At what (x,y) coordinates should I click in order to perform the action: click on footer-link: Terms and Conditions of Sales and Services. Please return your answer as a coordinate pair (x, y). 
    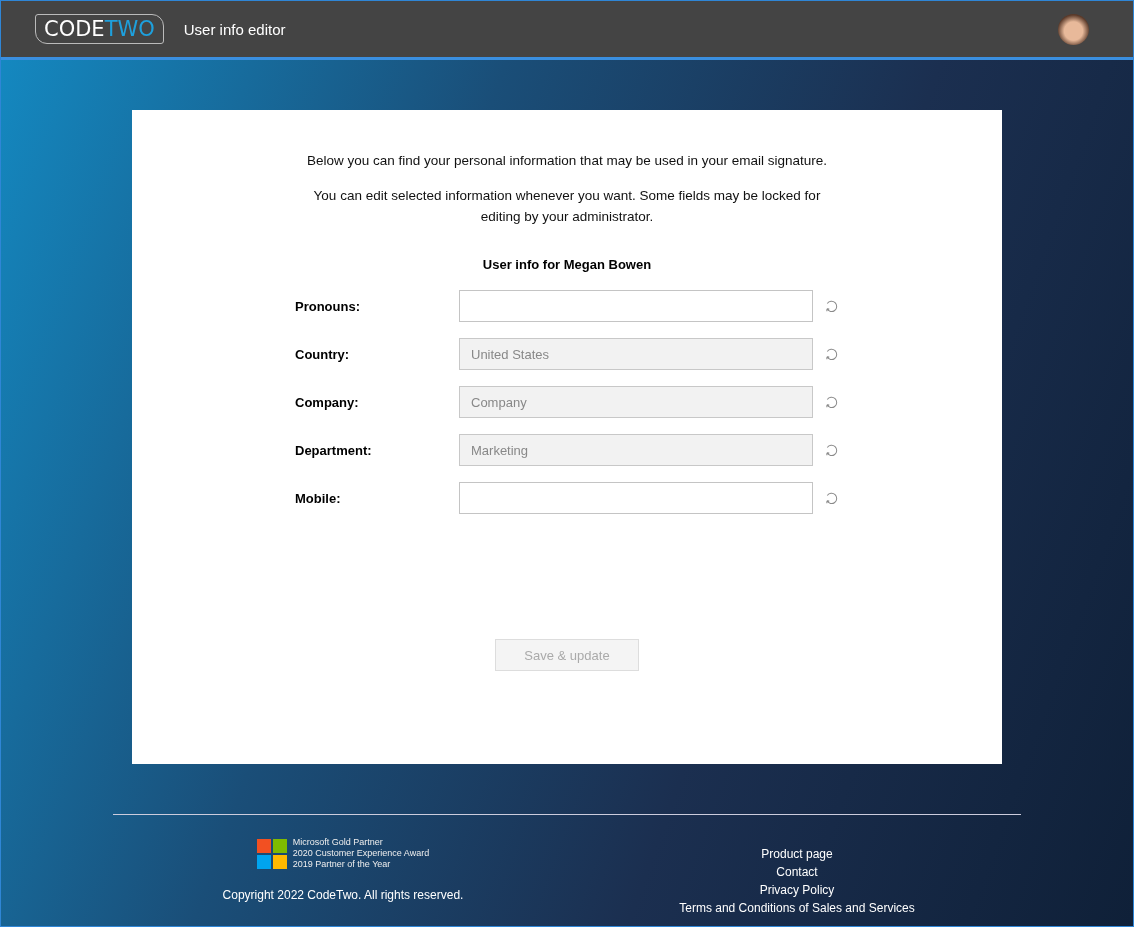
    Looking at the image, I should click on (797, 908).